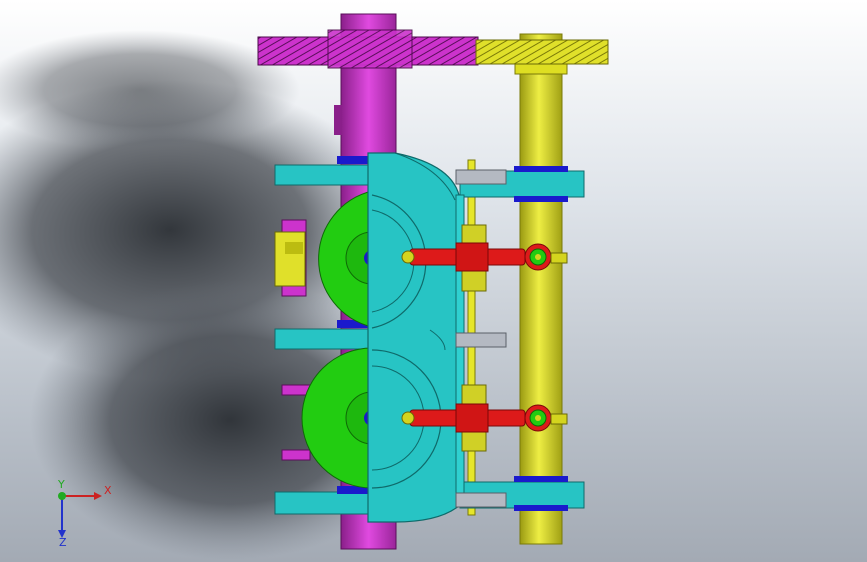 This screenshot has height=562, width=867. Describe the element at coordinates (62, 496) in the screenshot. I see `y-axis-dot` at that location.